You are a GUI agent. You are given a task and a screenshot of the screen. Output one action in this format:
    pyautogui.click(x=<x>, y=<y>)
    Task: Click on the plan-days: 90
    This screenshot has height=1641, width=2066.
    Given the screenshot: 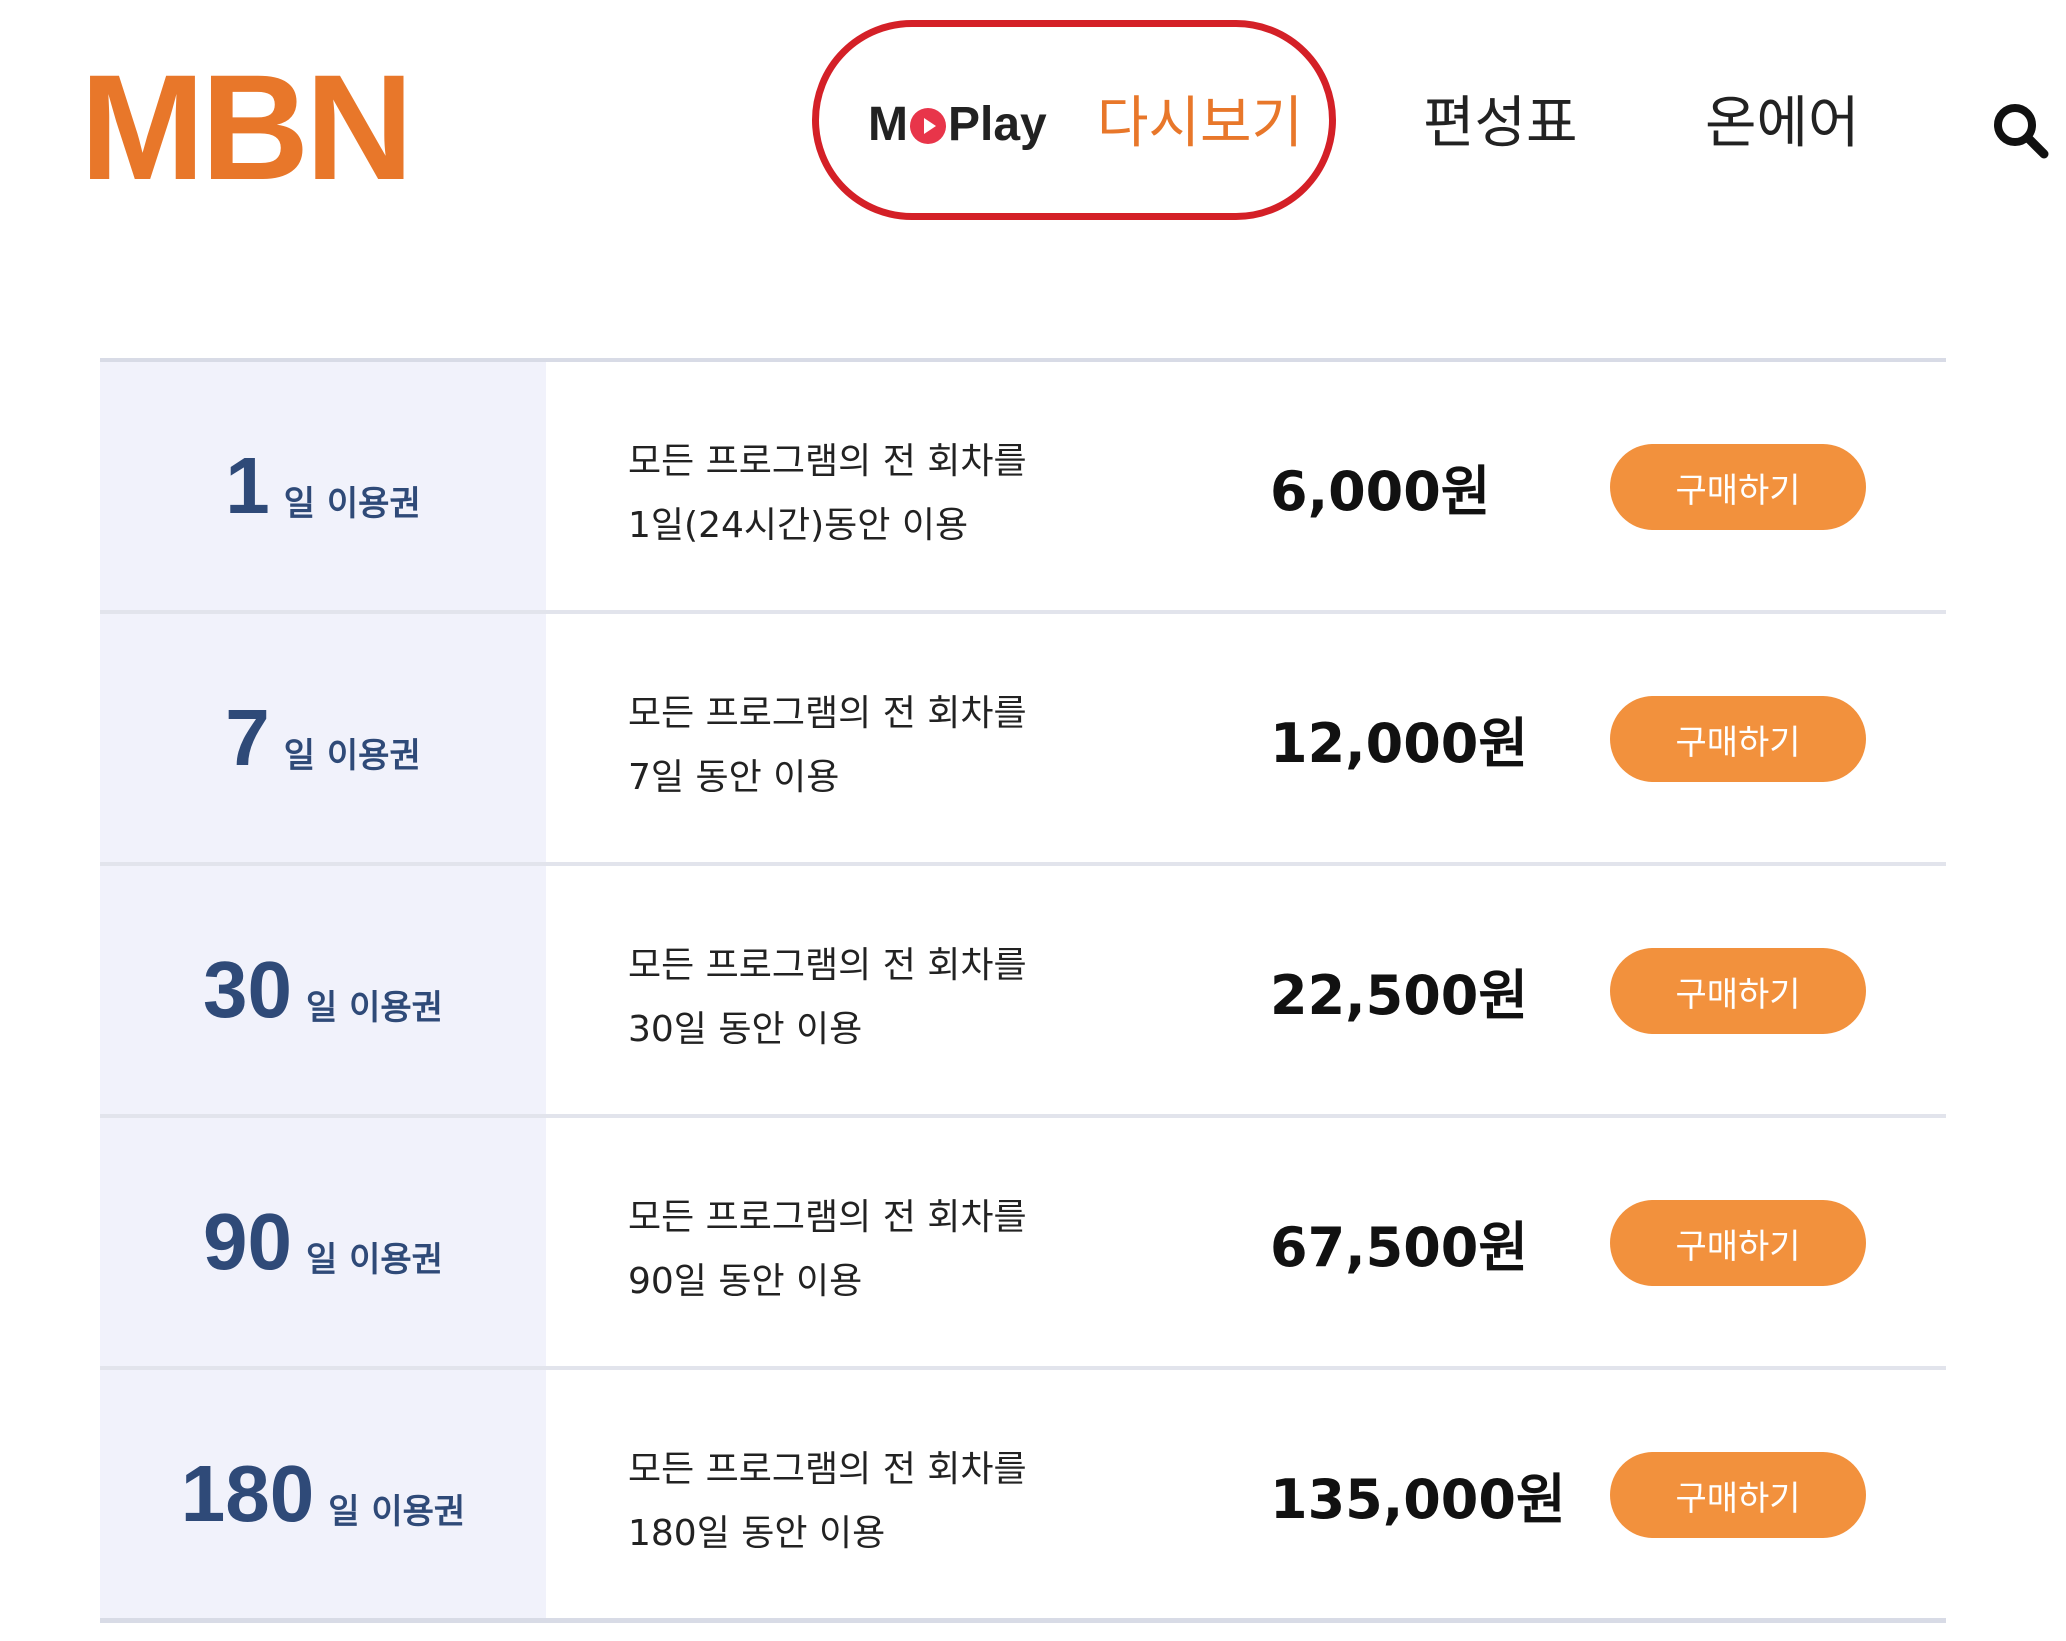 What is the action you would take?
    pyautogui.click(x=247, y=1241)
    